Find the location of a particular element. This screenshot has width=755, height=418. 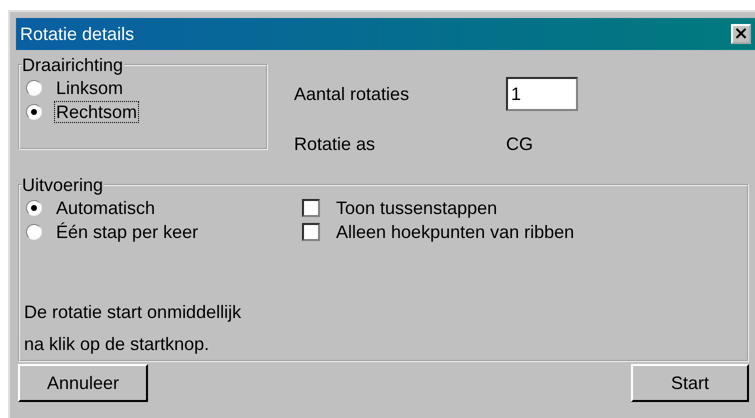

field-label: Rotatie as is located at coordinates (335, 144).